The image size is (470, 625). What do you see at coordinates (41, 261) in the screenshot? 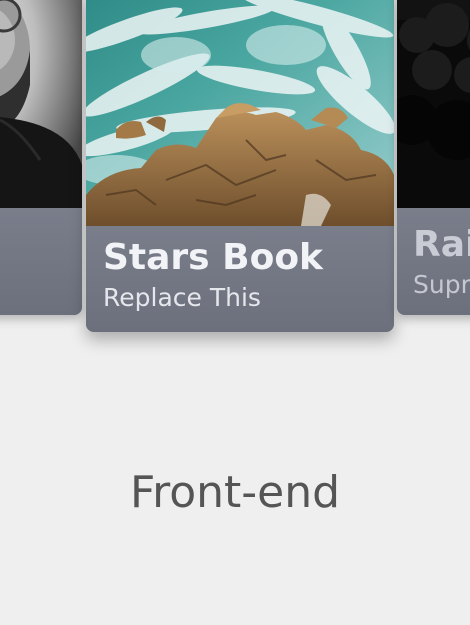
I see `card-caption-left` at bounding box center [41, 261].